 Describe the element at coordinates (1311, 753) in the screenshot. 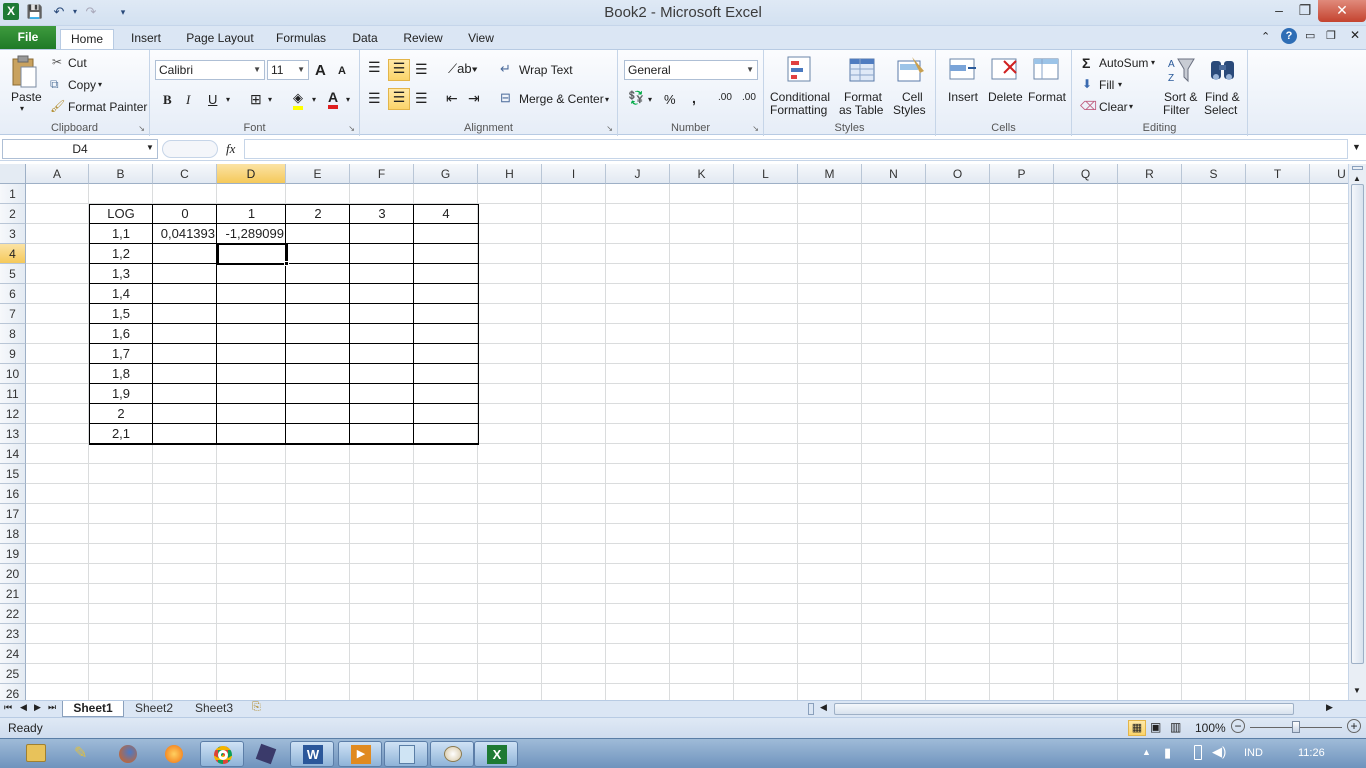

I see `clock: 11:26` at that location.